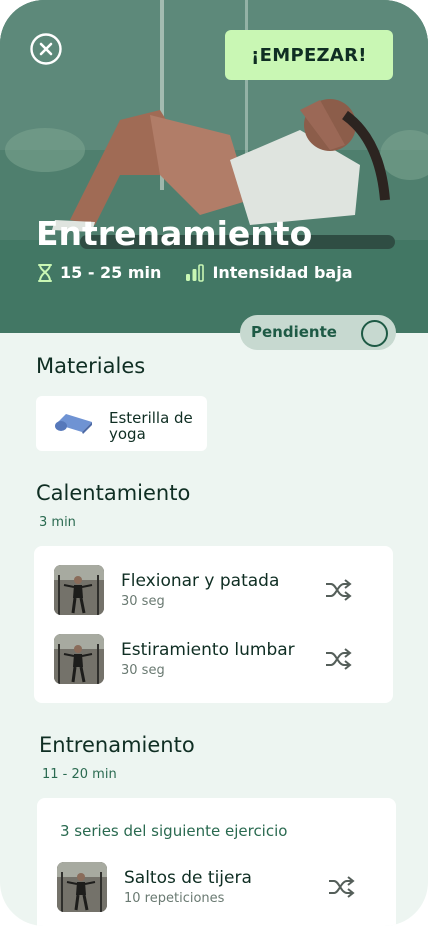 This screenshot has width=428, height=926. What do you see at coordinates (79, 774) in the screenshot?
I see `workout-duration: 11 - 20 min` at bounding box center [79, 774].